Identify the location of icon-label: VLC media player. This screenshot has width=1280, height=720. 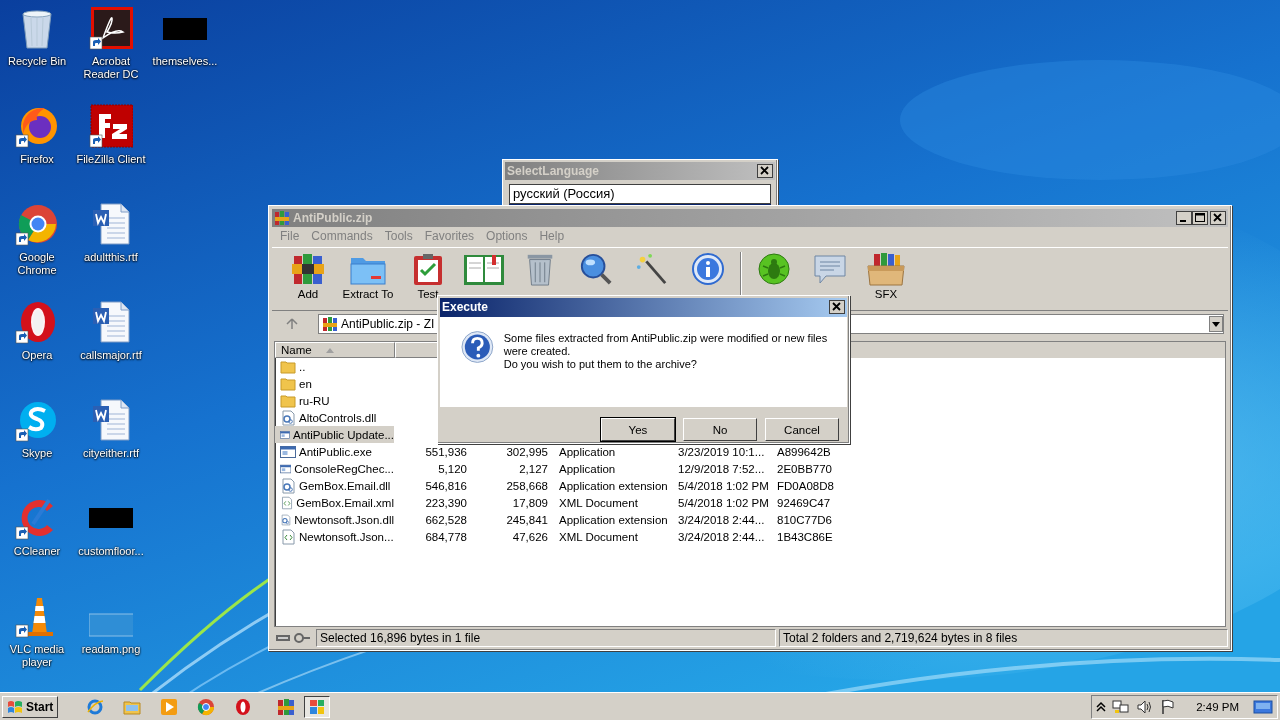
(37, 656).